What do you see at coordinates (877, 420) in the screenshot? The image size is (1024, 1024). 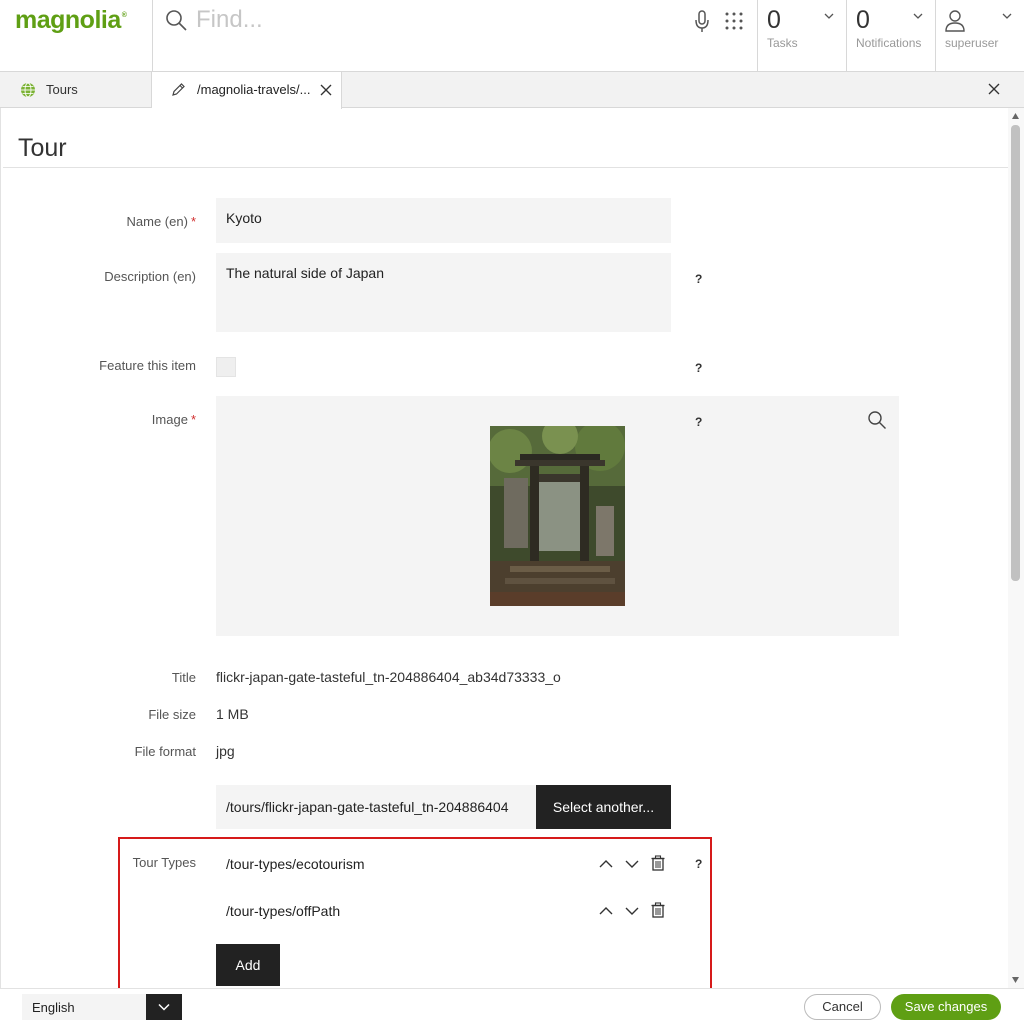 I see `image-search-icon` at bounding box center [877, 420].